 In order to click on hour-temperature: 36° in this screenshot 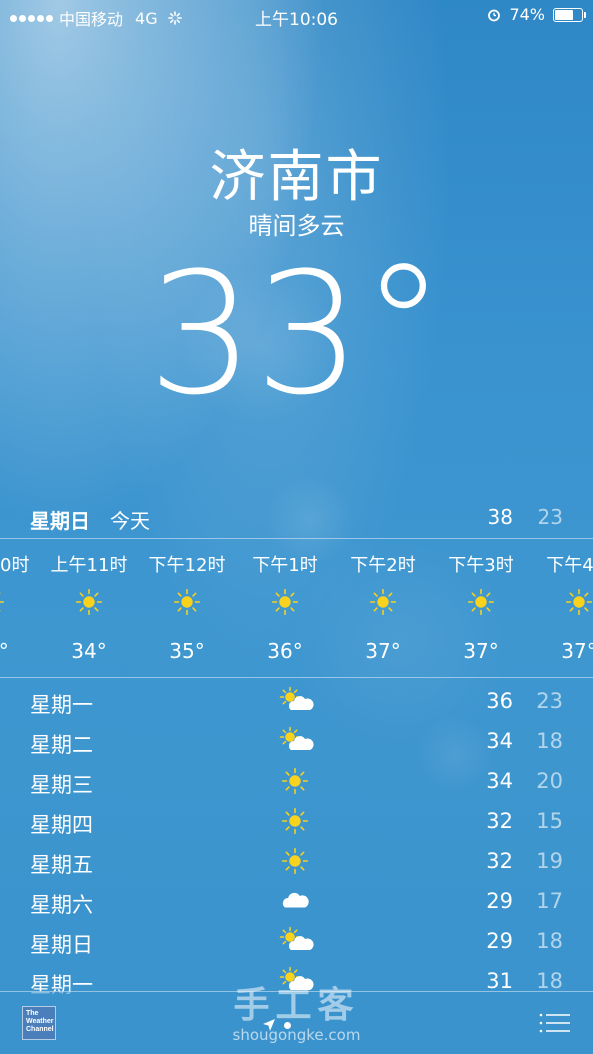, I will do `click(285, 651)`.